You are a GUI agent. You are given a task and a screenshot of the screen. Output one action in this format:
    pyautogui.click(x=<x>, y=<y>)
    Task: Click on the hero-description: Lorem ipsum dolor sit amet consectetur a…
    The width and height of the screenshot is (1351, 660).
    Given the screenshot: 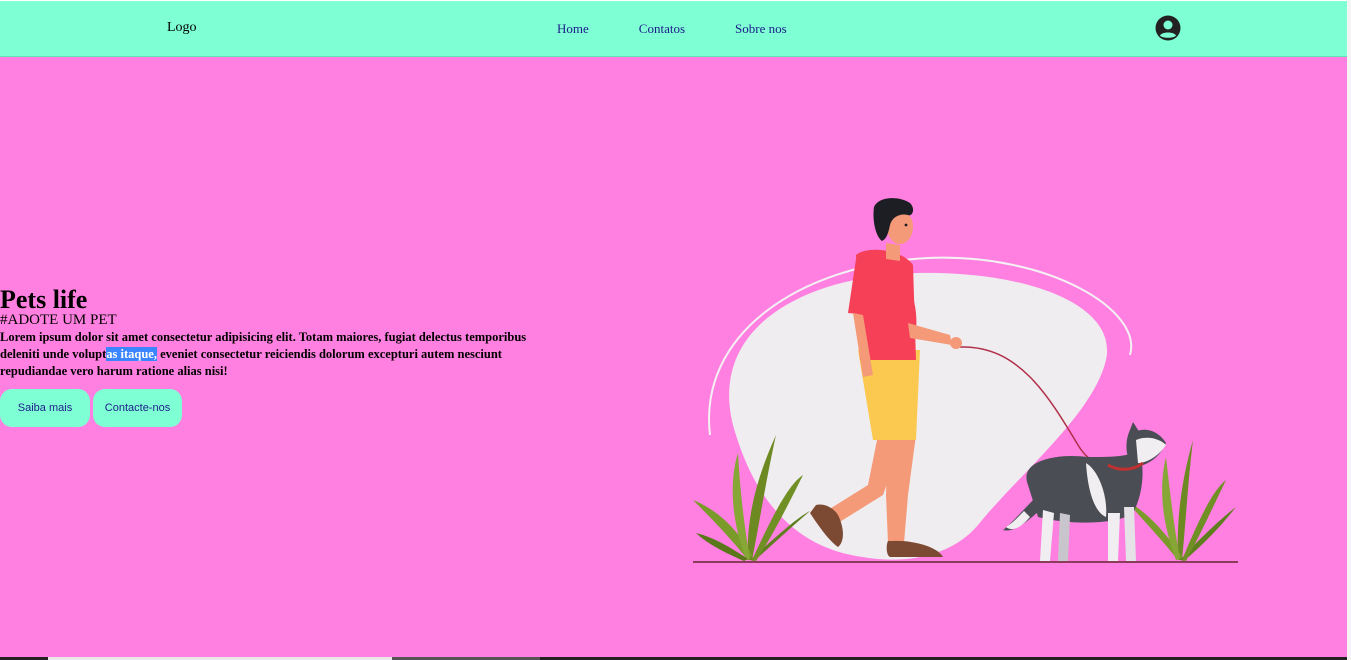 What is the action you would take?
    pyautogui.click(x=272, y=354)
    